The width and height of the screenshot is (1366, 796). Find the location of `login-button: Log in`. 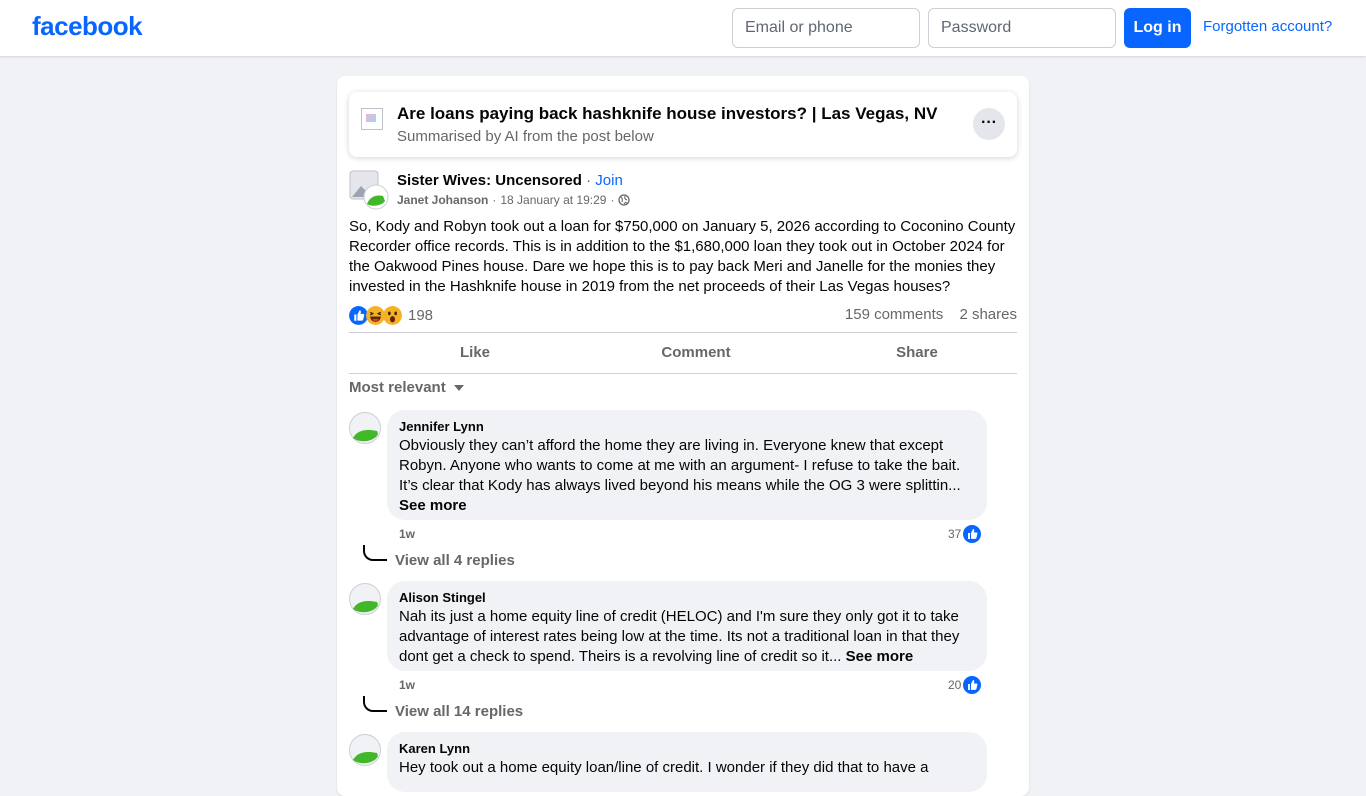

login-button: Log in is located at coordinates (1157, 28).